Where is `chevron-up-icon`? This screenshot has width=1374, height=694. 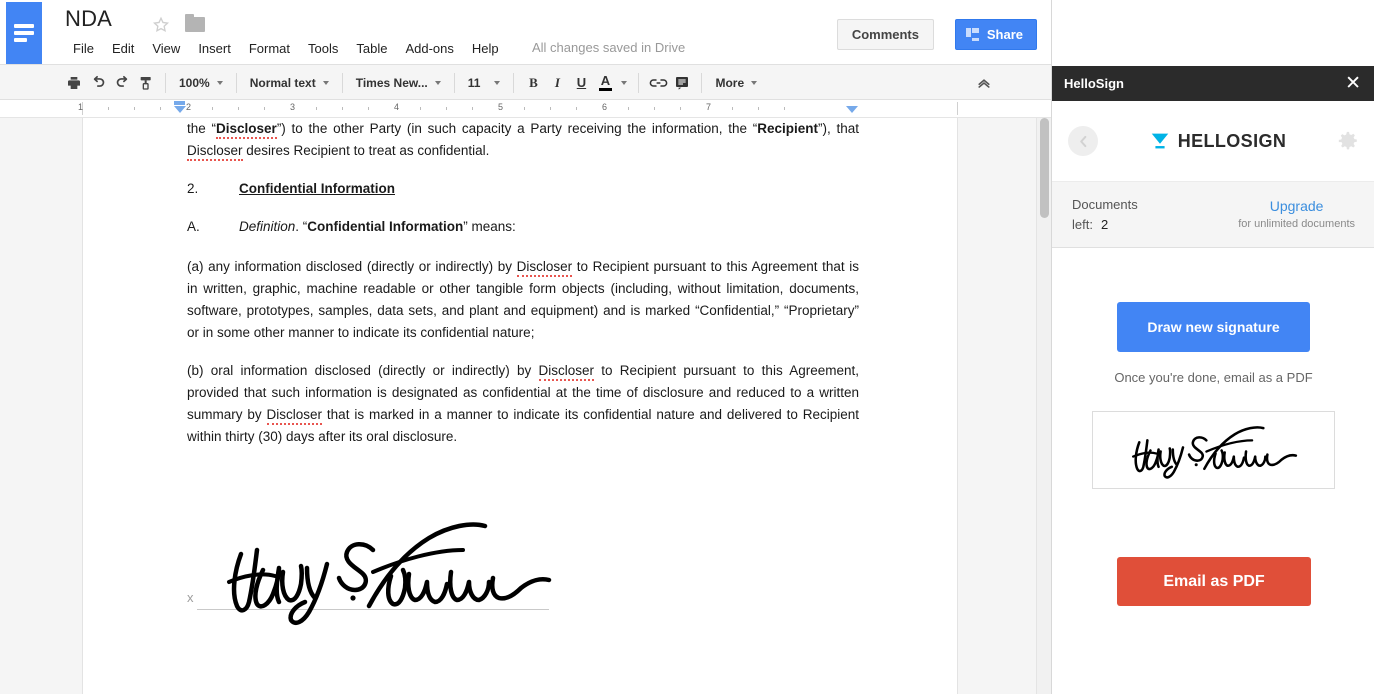
chevron-up-icon is located at coordinates (984, 83).